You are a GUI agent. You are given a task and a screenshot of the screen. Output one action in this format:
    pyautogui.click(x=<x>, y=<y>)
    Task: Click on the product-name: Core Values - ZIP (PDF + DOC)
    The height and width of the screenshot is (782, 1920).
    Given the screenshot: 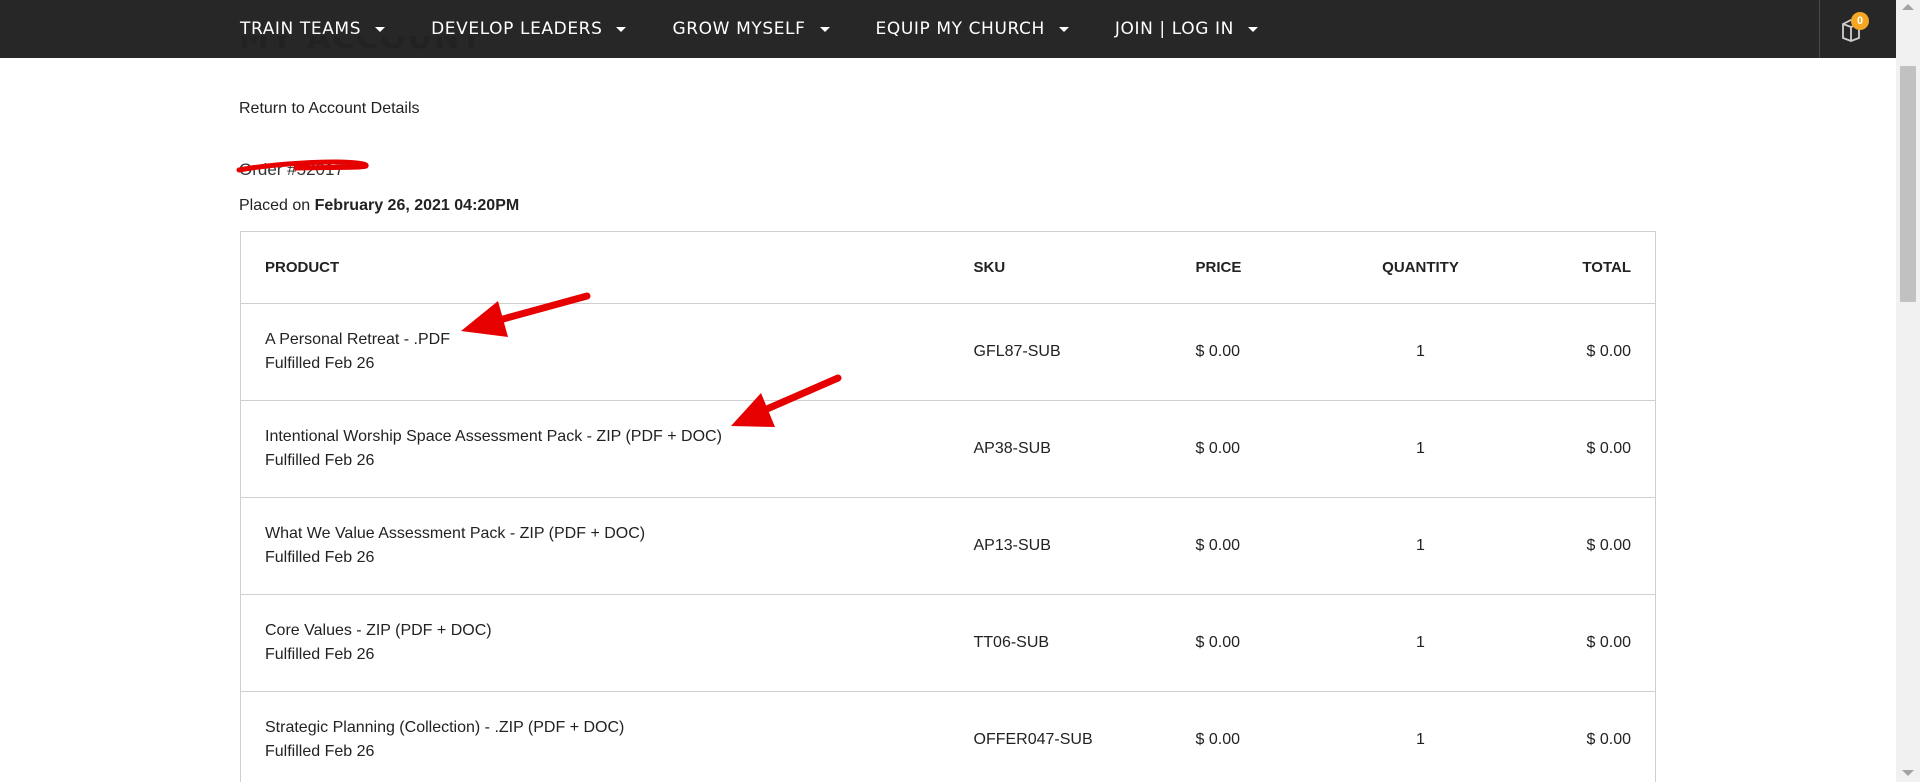 What is the action you would take?
    pyautogui.click(x=378, y=630)
    